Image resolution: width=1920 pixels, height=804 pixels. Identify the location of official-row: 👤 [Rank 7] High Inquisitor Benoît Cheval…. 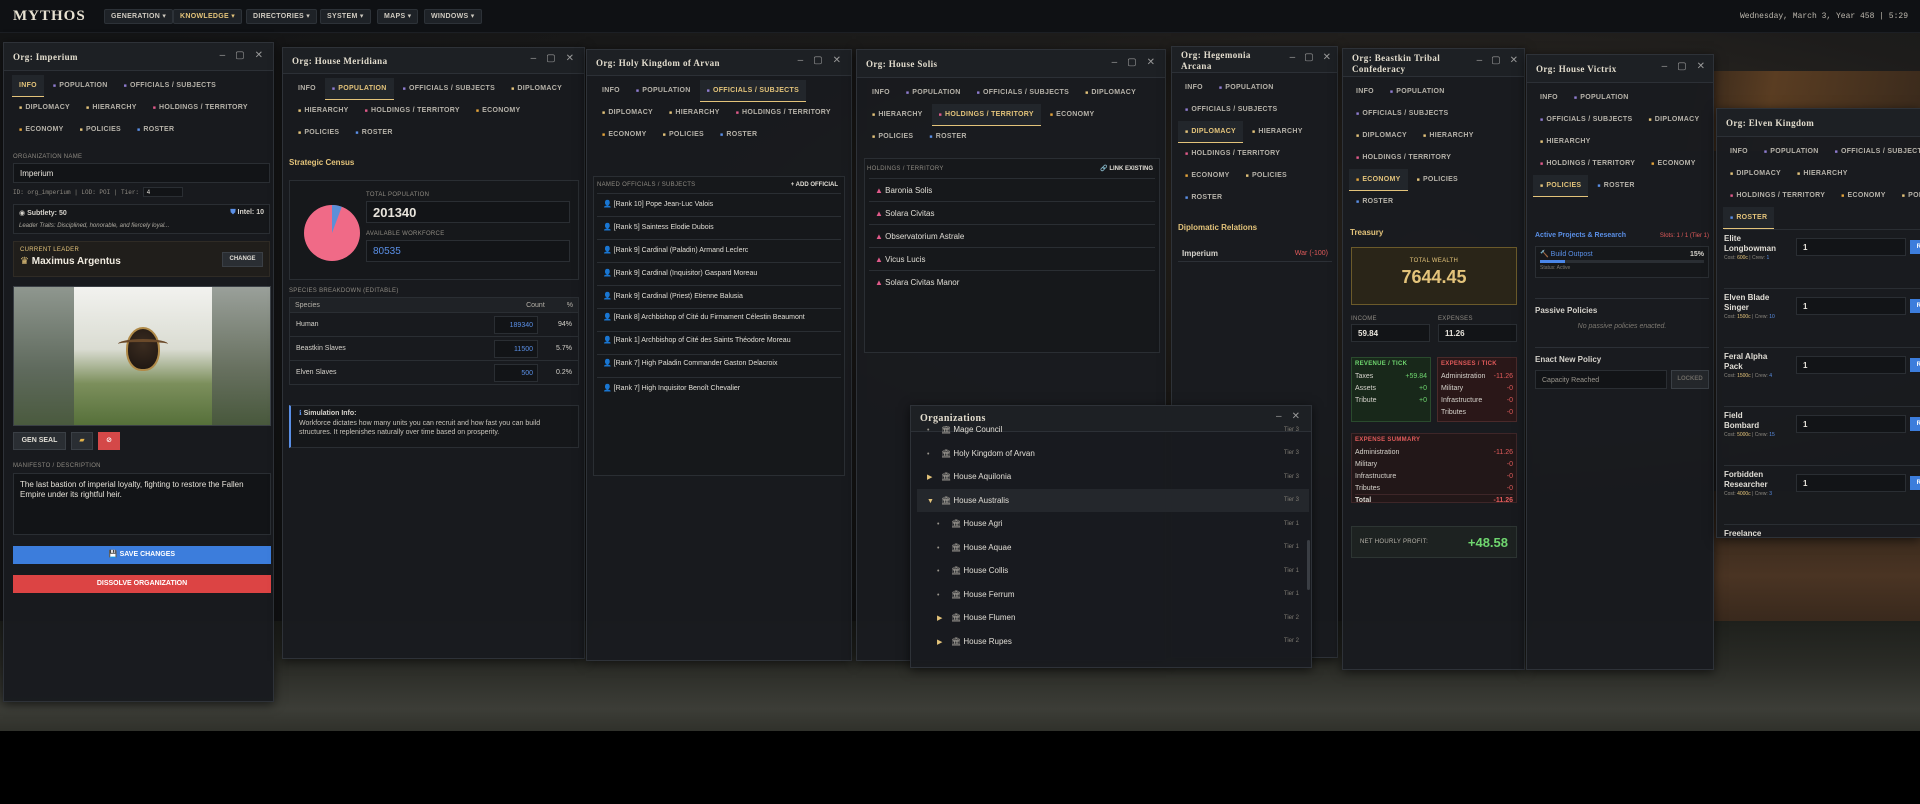
(719, 388).